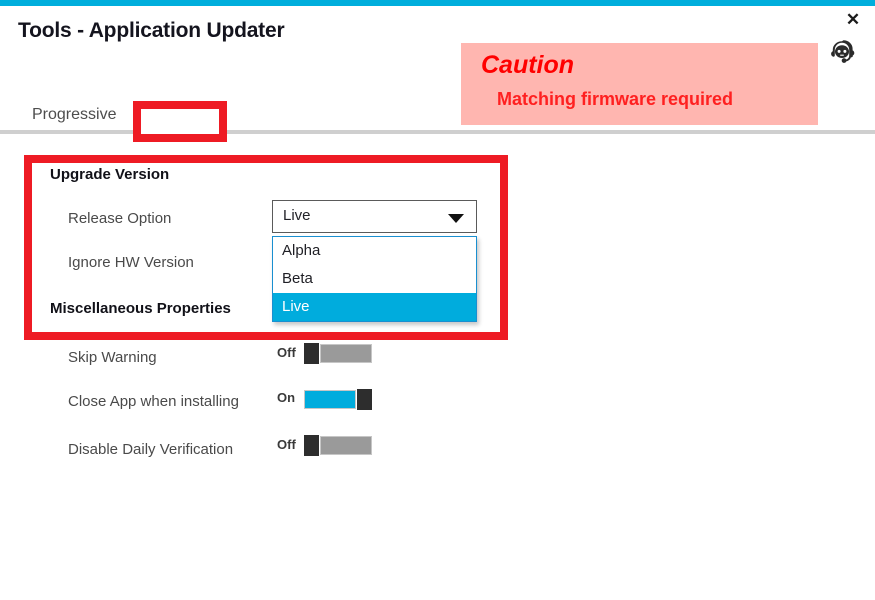 The image size is (875, 600). I want to click on page-title: Tools - Application Updater, so click(151, 30).